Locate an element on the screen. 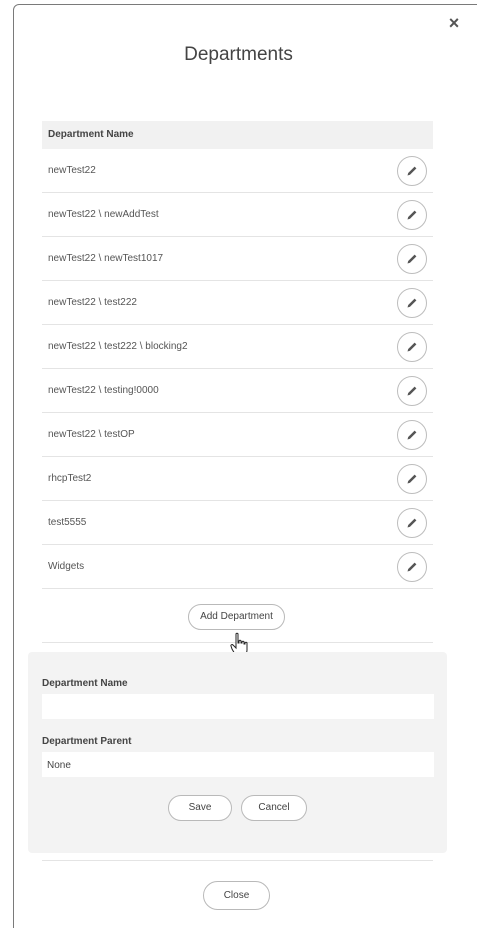 The image size is (477, 928). department-name: newTest22 \ newAddTest is located at coordinates (103, 214).